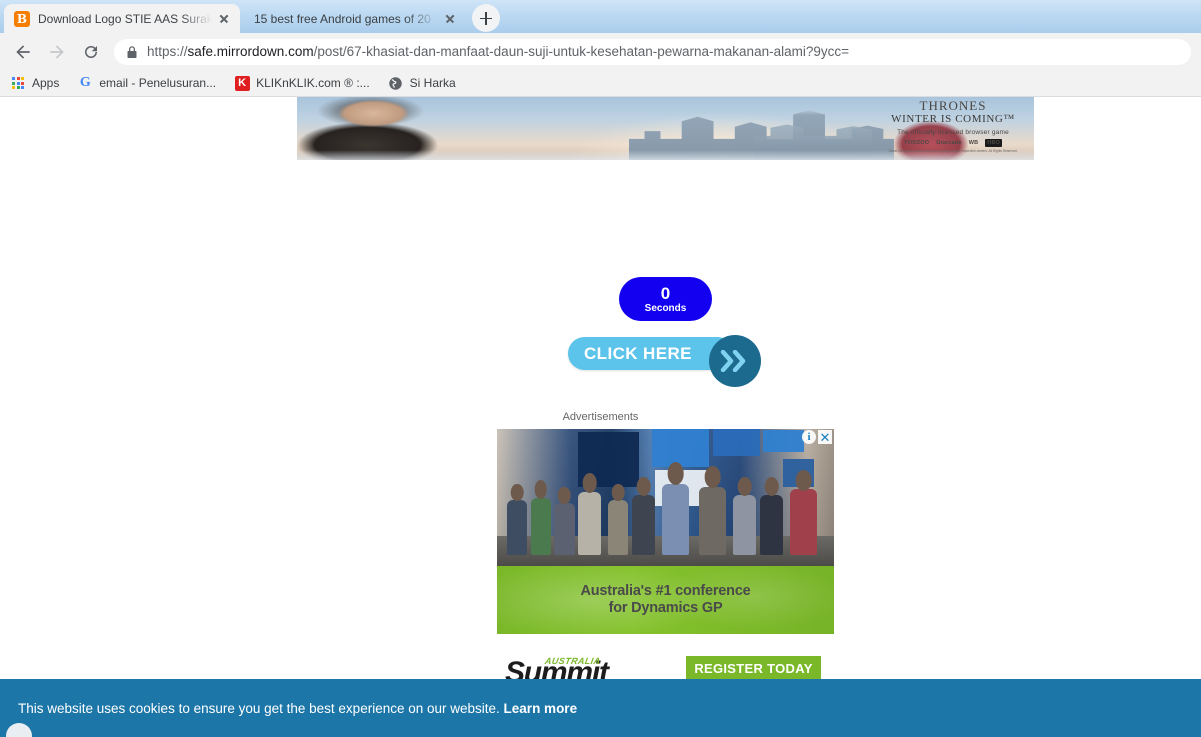 This screenshot has width=1201, height=737. I want to click on tab-0: B Download Logo STIE AAS Surakar, so click(122, 18).